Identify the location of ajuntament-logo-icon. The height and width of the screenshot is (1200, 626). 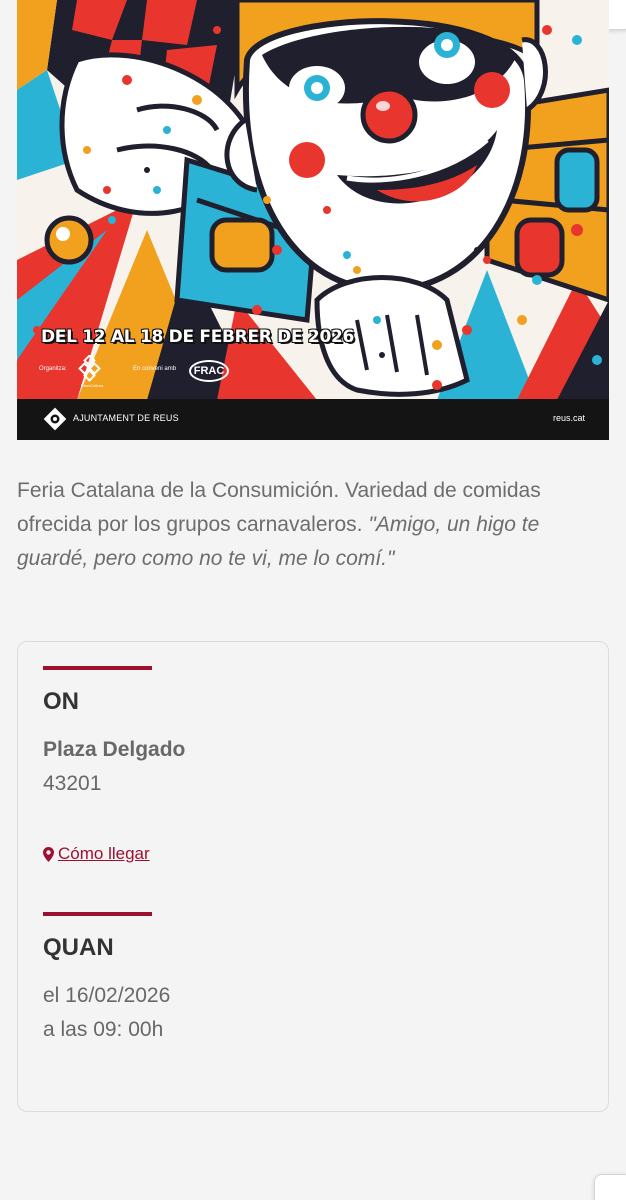
(55, 419).